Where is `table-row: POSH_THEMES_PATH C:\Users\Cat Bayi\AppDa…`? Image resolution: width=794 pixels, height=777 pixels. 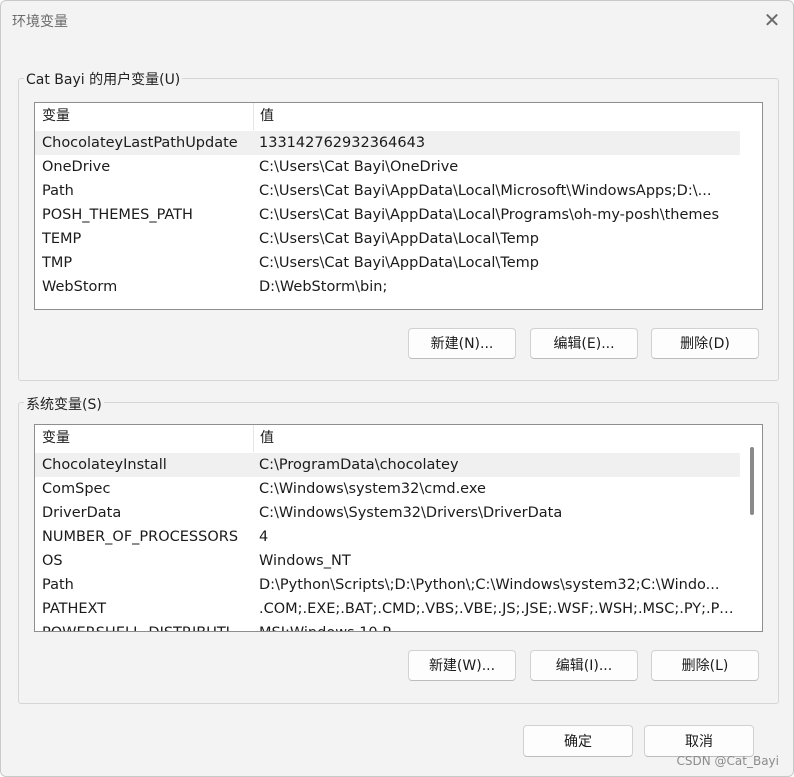
table-row: POSH_THEMES_PATH C:\Users\Cat Bayi\AppDa… is located at coordinates (397, 215).